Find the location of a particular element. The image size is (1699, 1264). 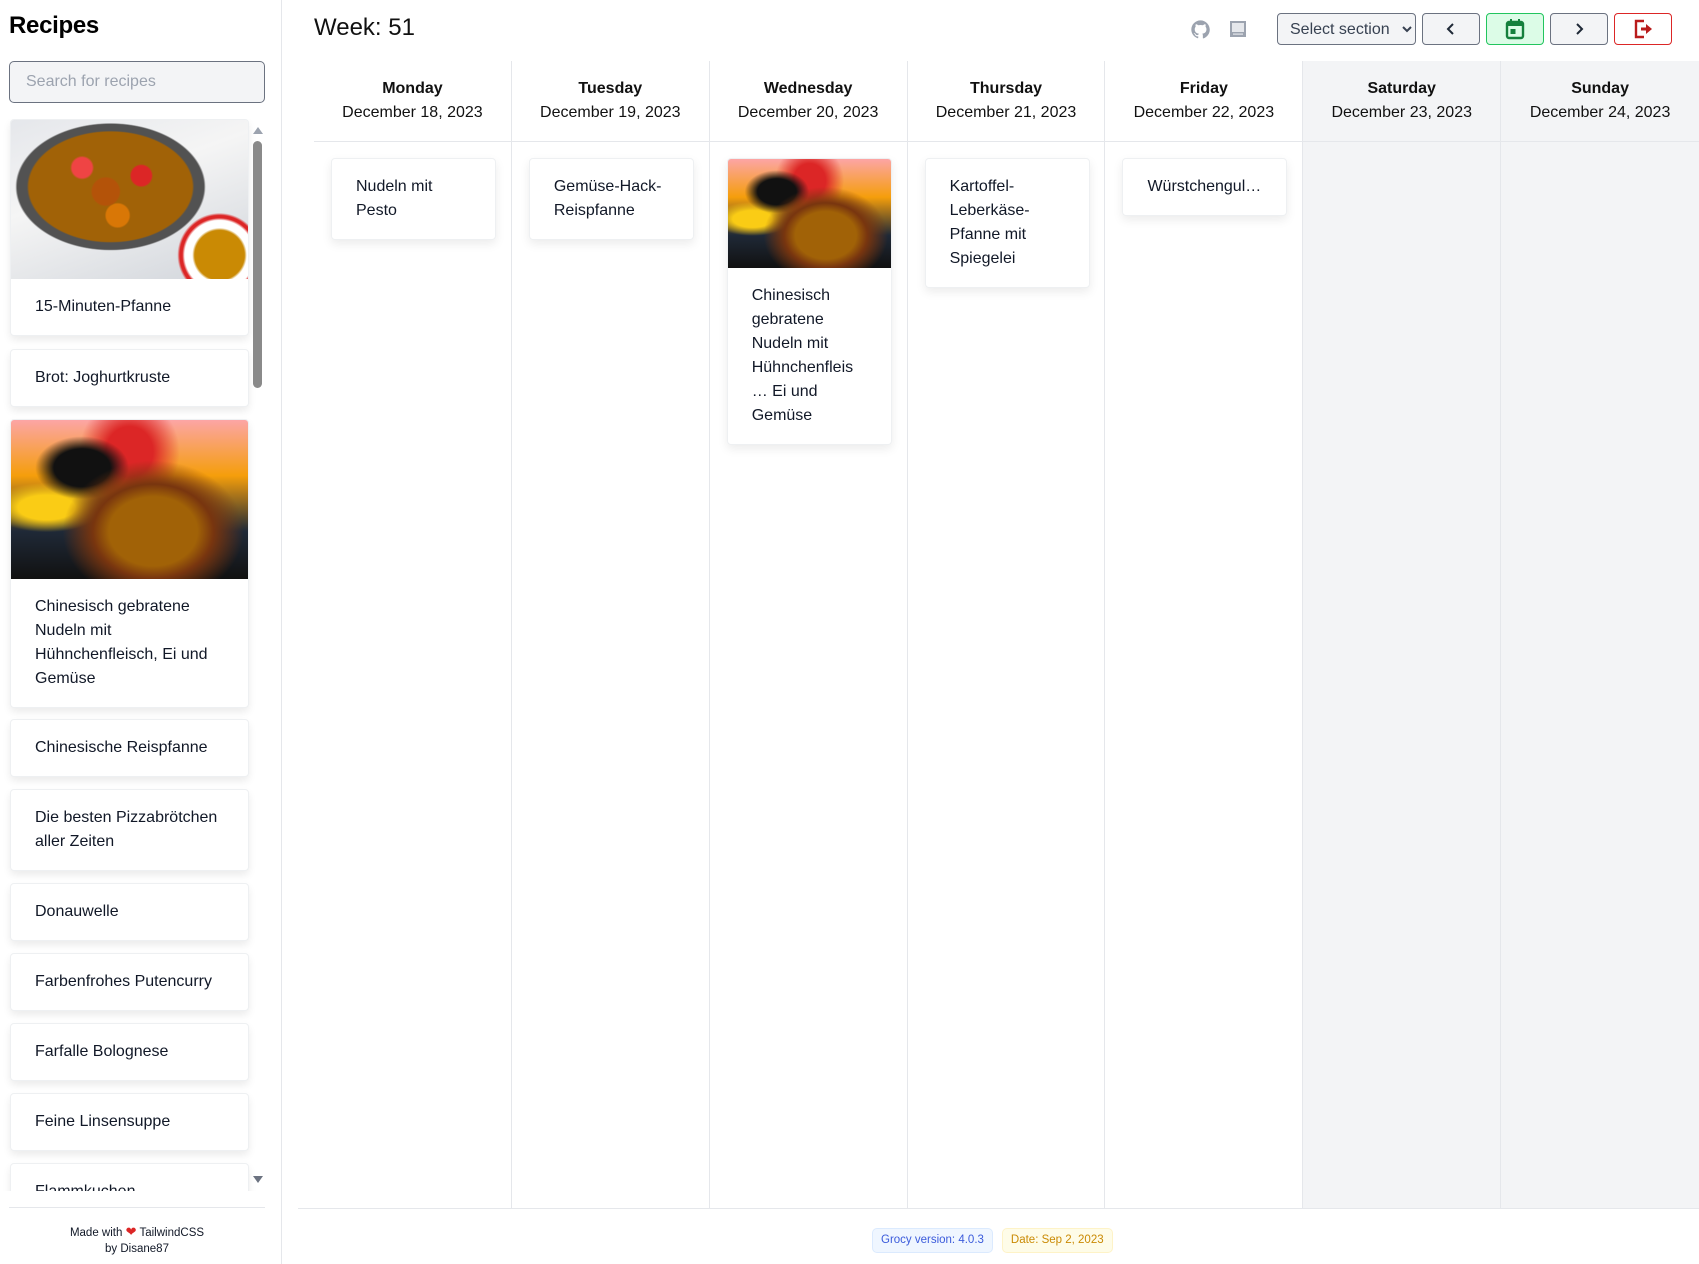

recipe-search-input is located at coordinates (137, 82).